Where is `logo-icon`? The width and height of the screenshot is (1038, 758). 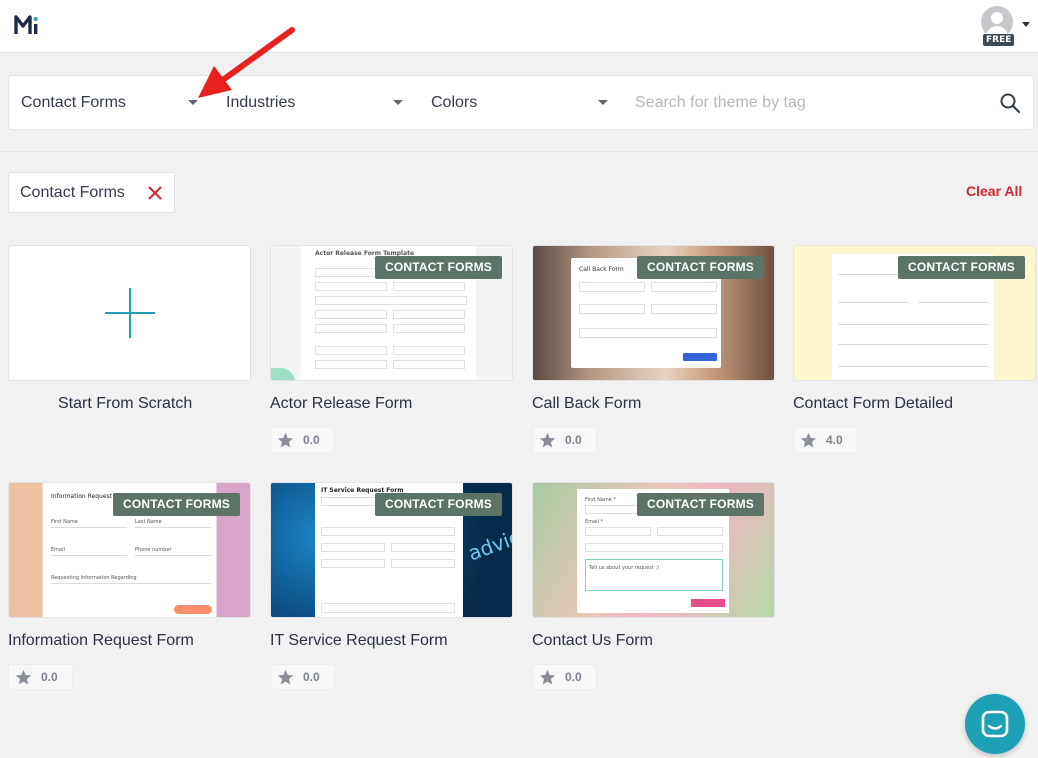
logo-icon is located at coordinates (28, 25).